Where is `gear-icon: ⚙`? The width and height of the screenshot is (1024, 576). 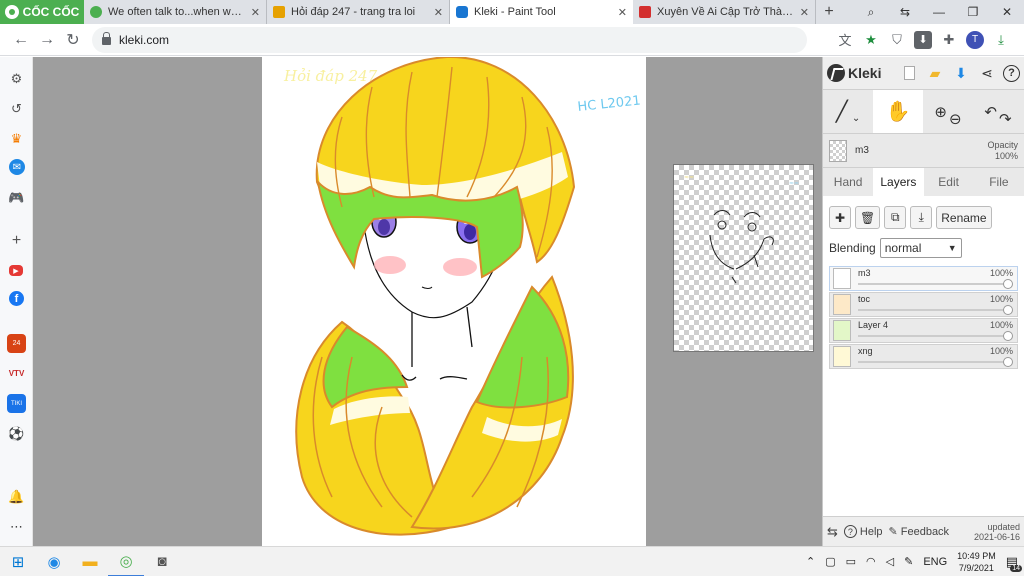 gear-icon: ⚙ is located at coordinates (16, 78).